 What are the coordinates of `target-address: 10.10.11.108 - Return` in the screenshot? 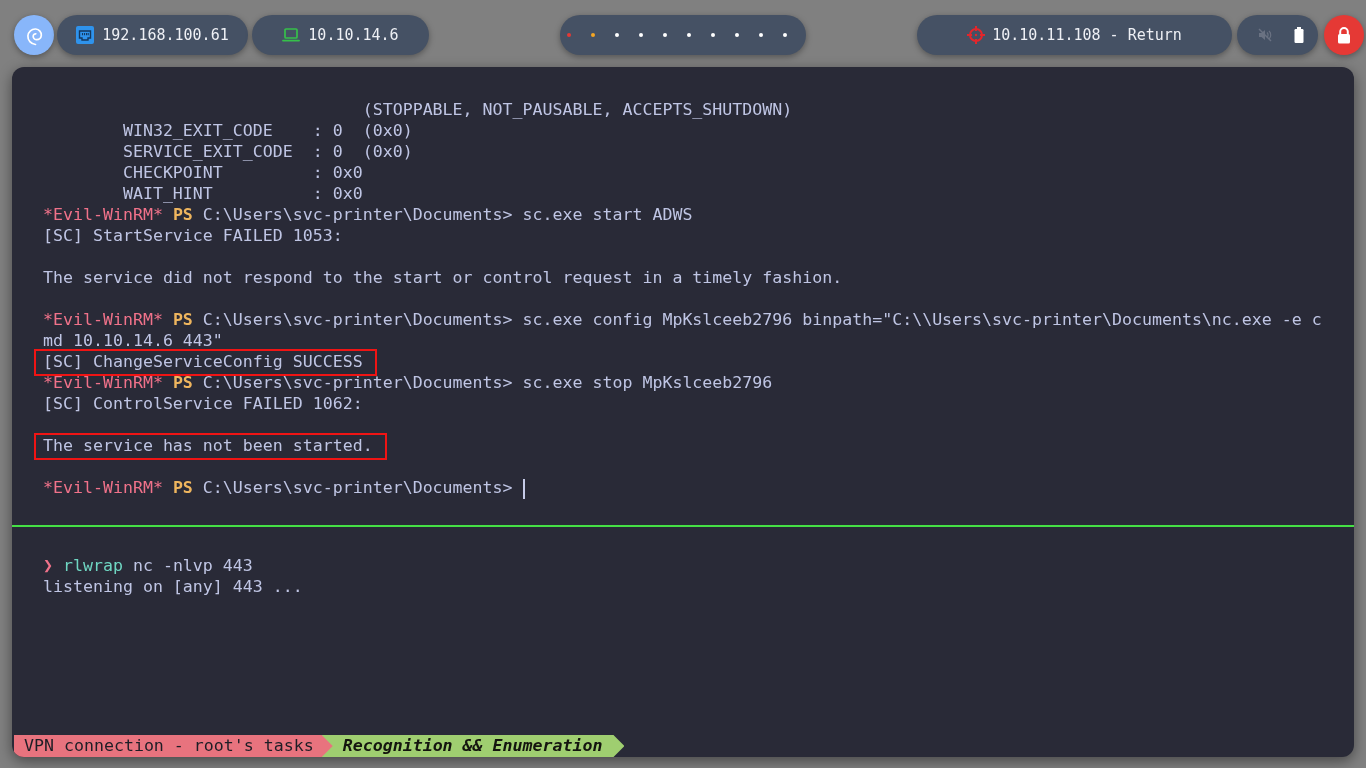 It's located at (1087, 35).